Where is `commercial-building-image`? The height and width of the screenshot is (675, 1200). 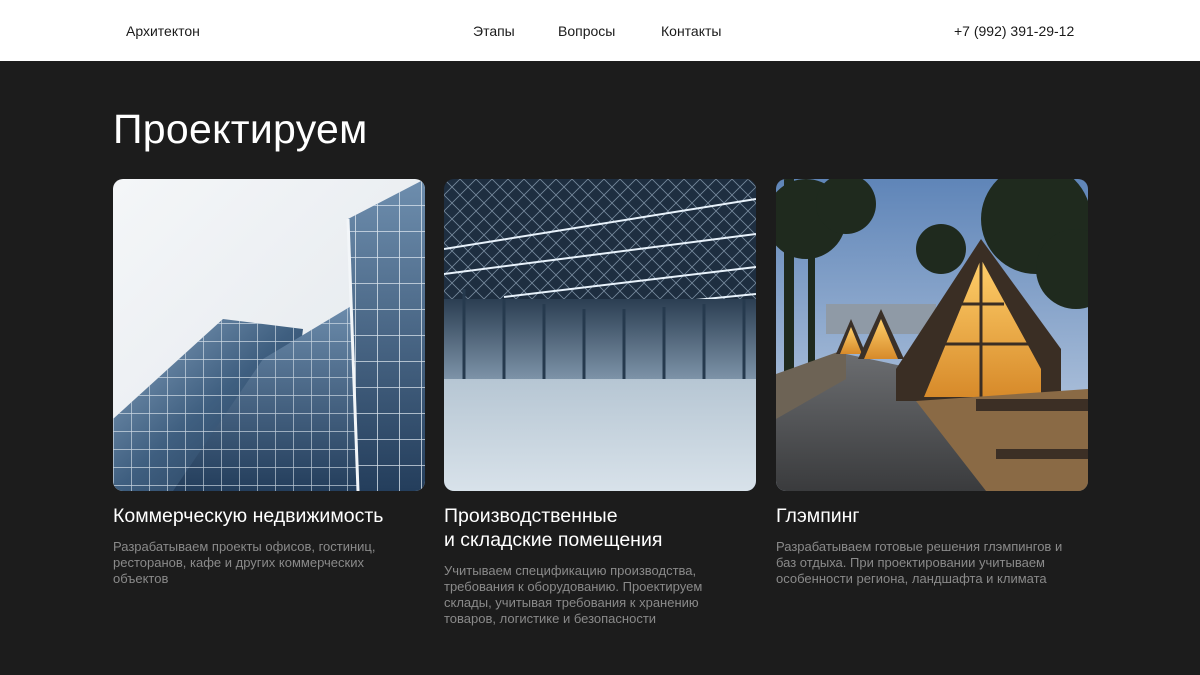 commercial-building-image is located at coordinates (269, 335).